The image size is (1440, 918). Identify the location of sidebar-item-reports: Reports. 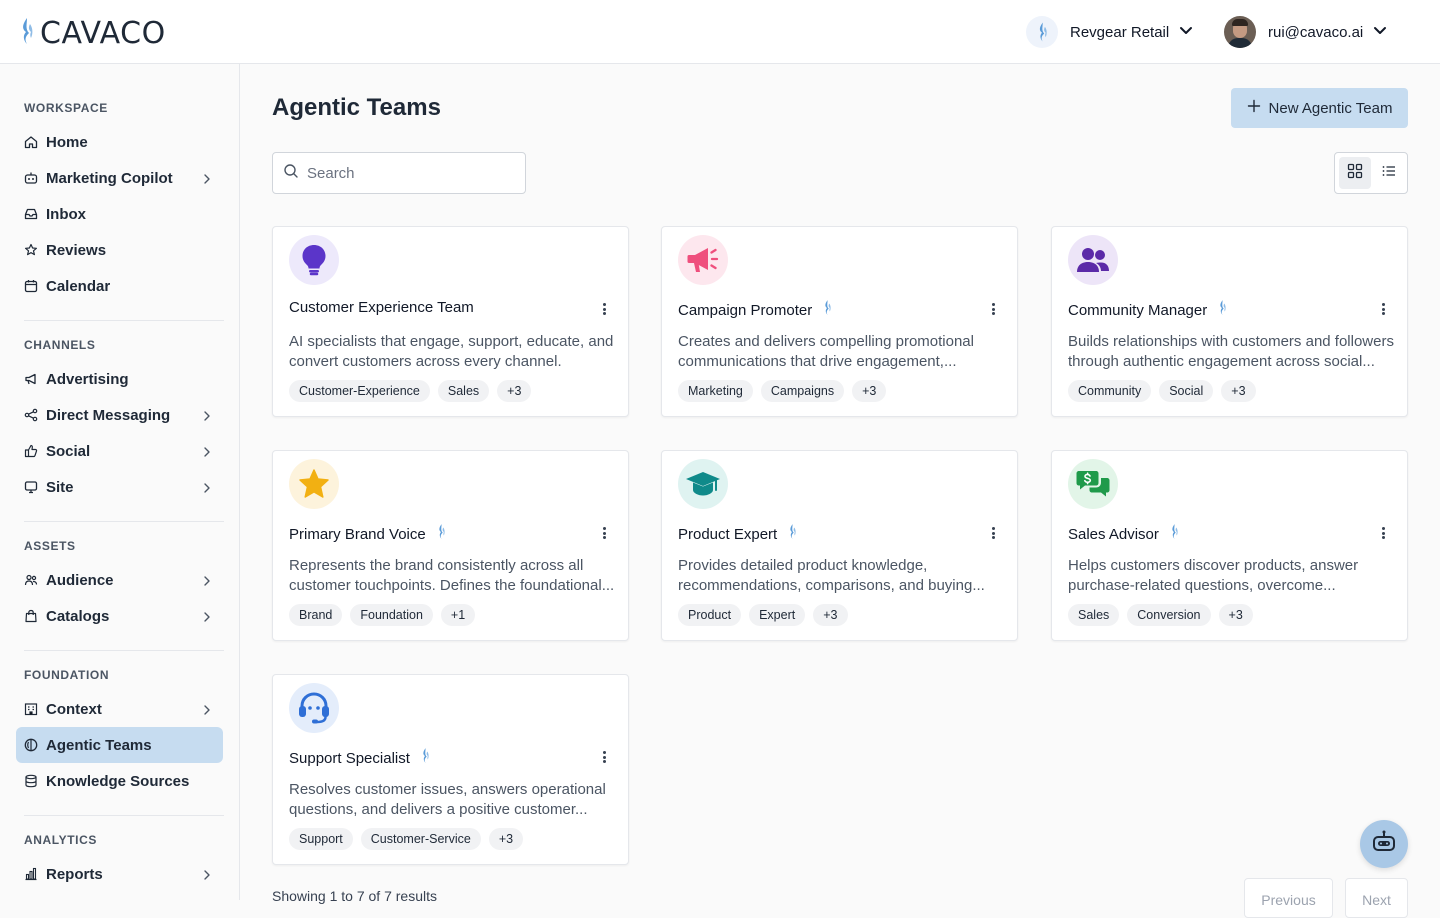
(119, 874).